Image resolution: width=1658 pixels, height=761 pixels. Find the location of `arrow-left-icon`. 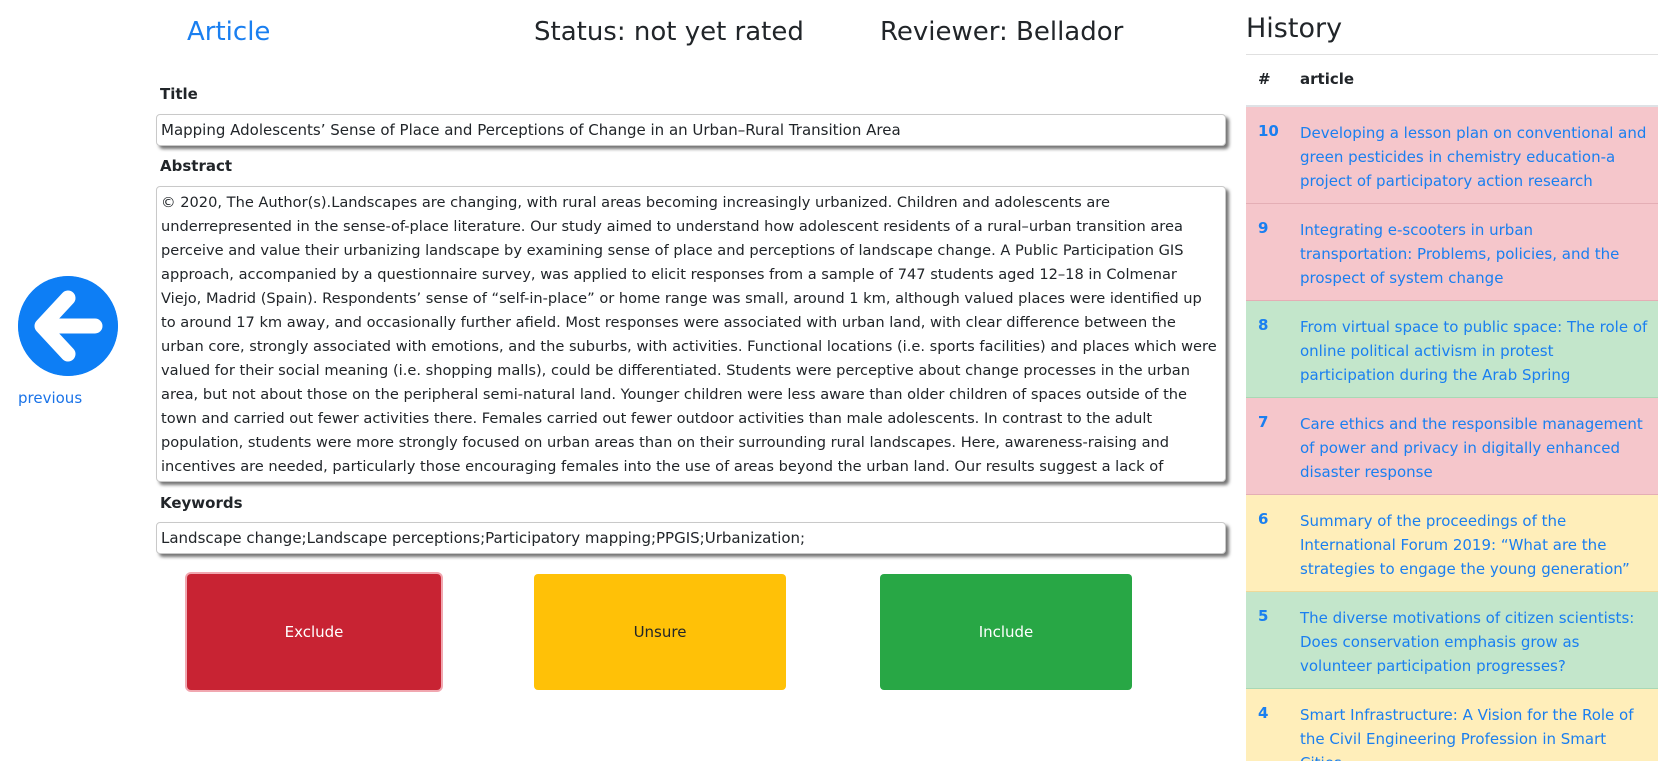

arrow-left-icon is located at coordinates (68, 326).